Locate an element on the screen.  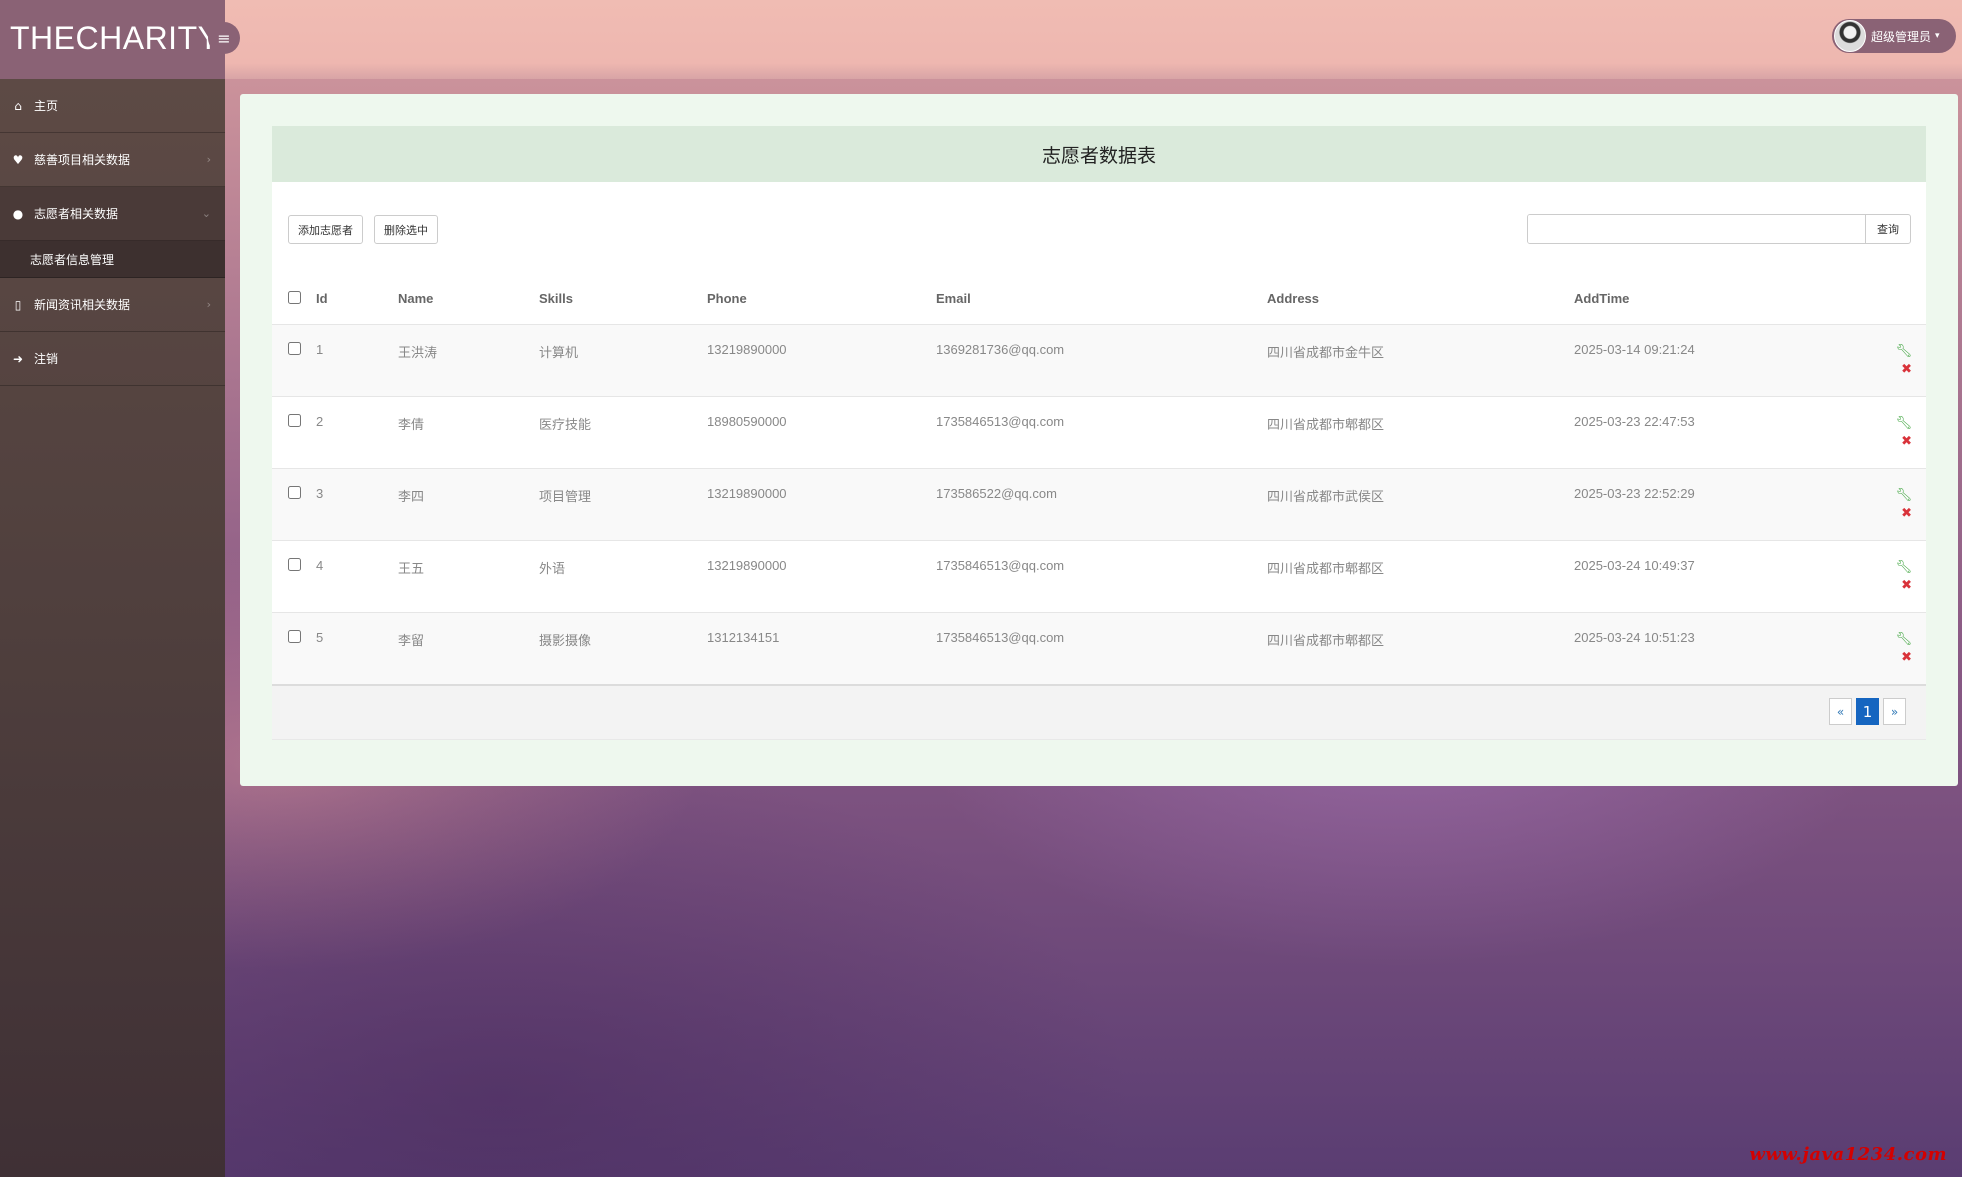
cell-phone: 1312134151 is located at coordinates (743, 637).